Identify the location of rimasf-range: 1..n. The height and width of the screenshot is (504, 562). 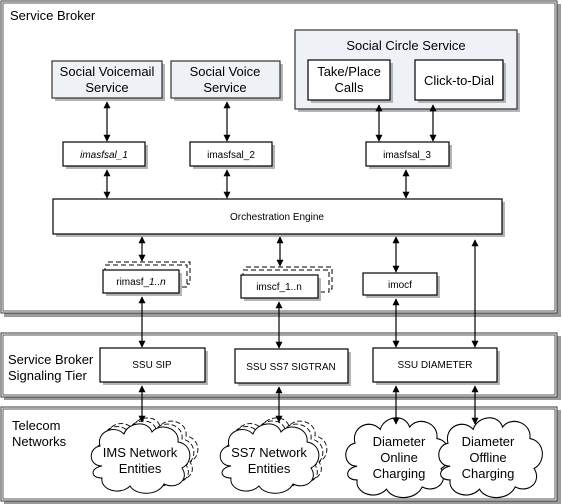
(157, 282).